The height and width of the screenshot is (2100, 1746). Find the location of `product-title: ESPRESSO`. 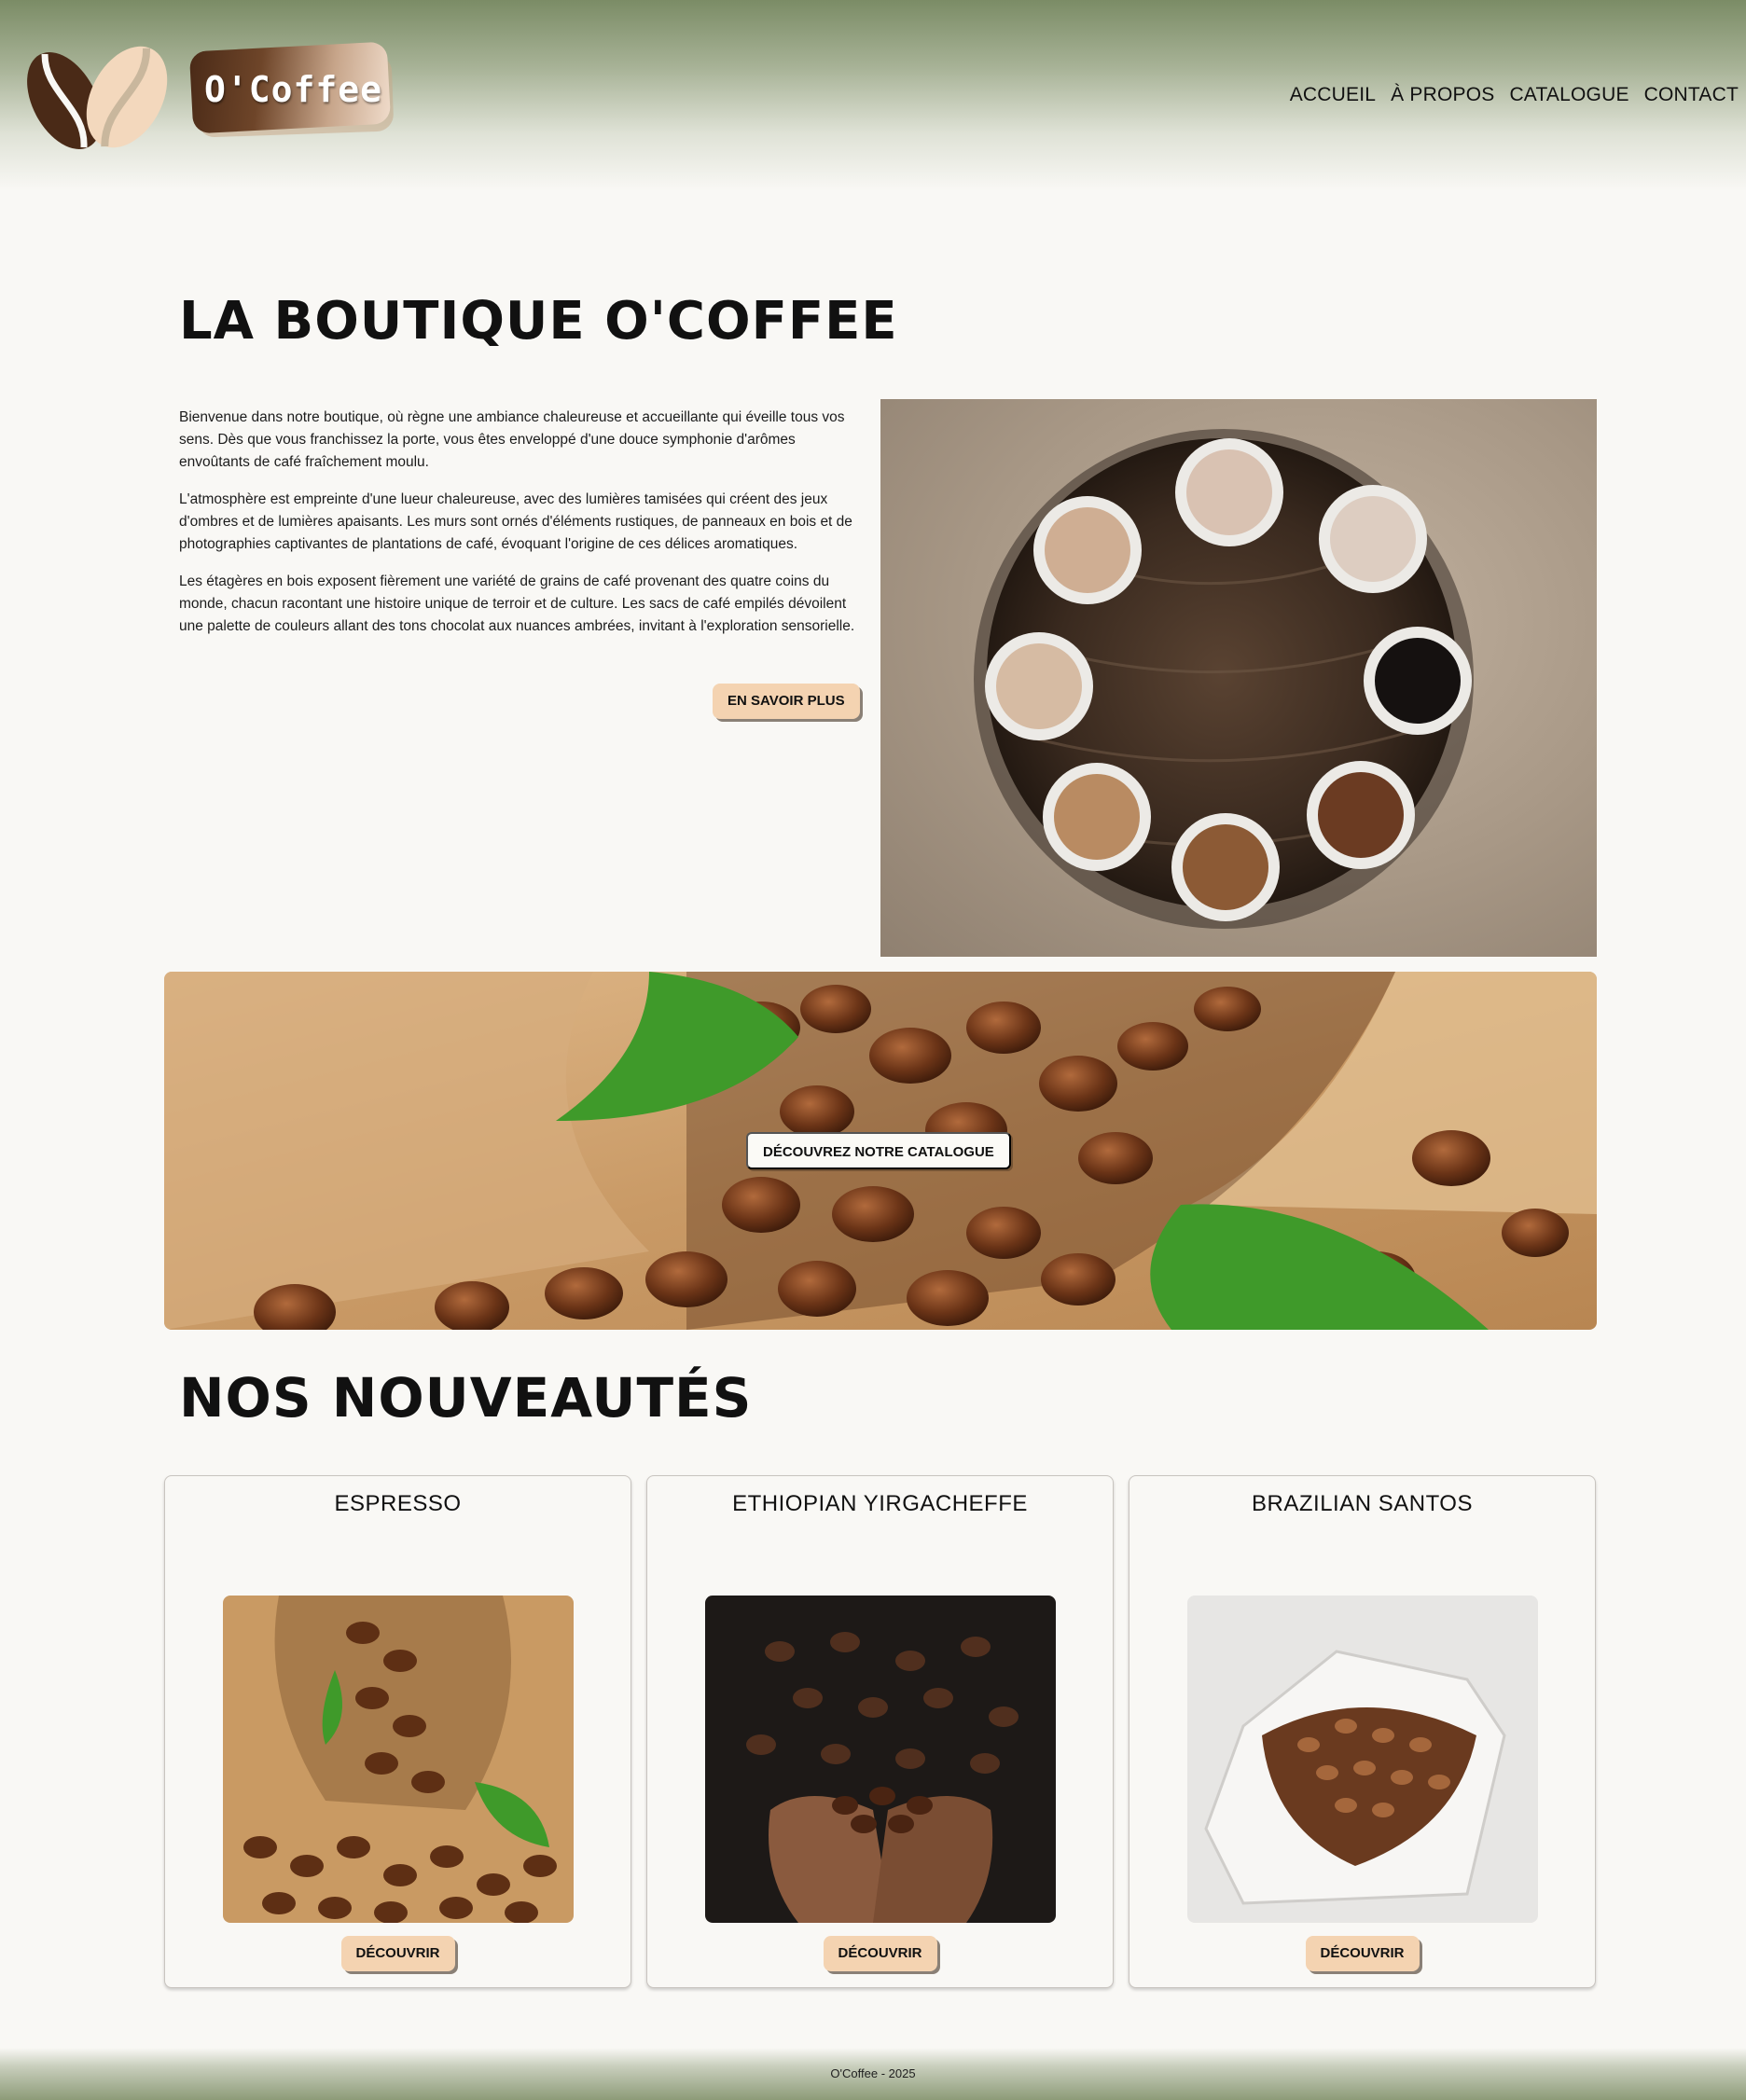

product-title: ESPRESSO is located at coordinates (398, 1504).